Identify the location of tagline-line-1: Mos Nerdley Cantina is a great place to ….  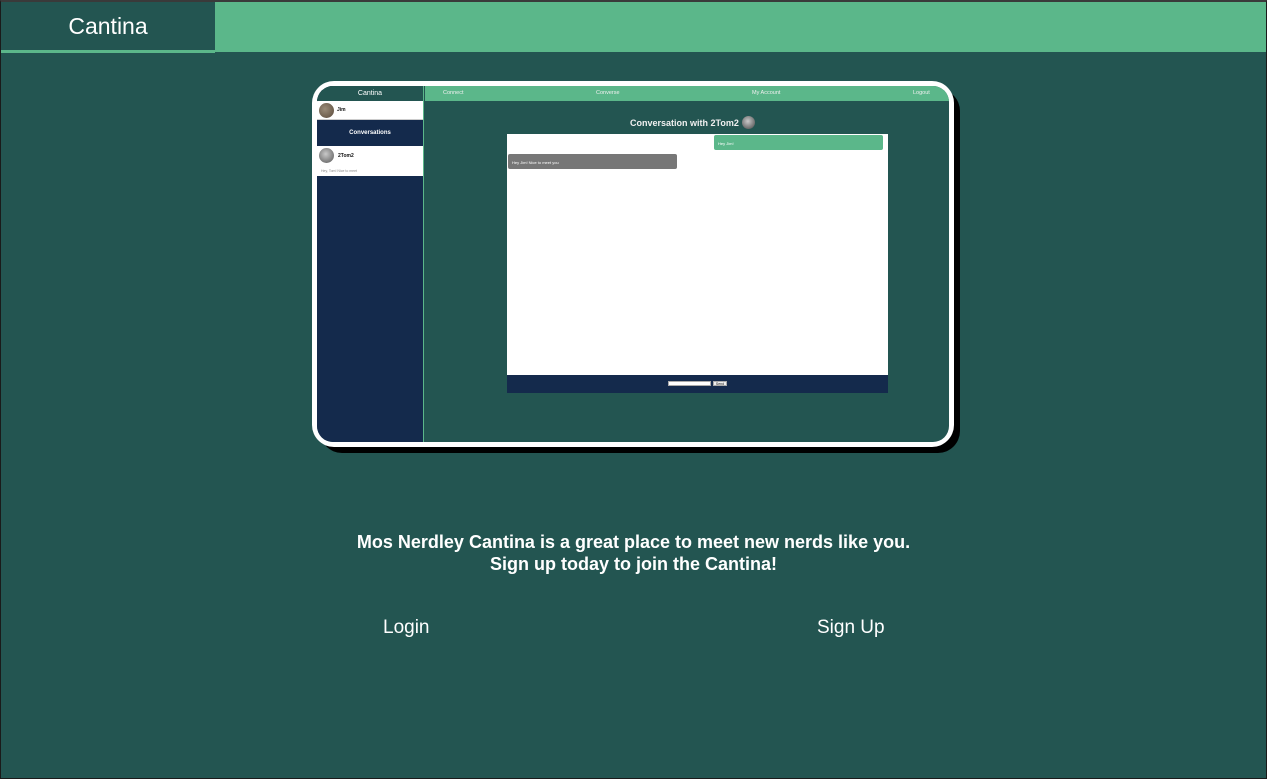
(633, 542).